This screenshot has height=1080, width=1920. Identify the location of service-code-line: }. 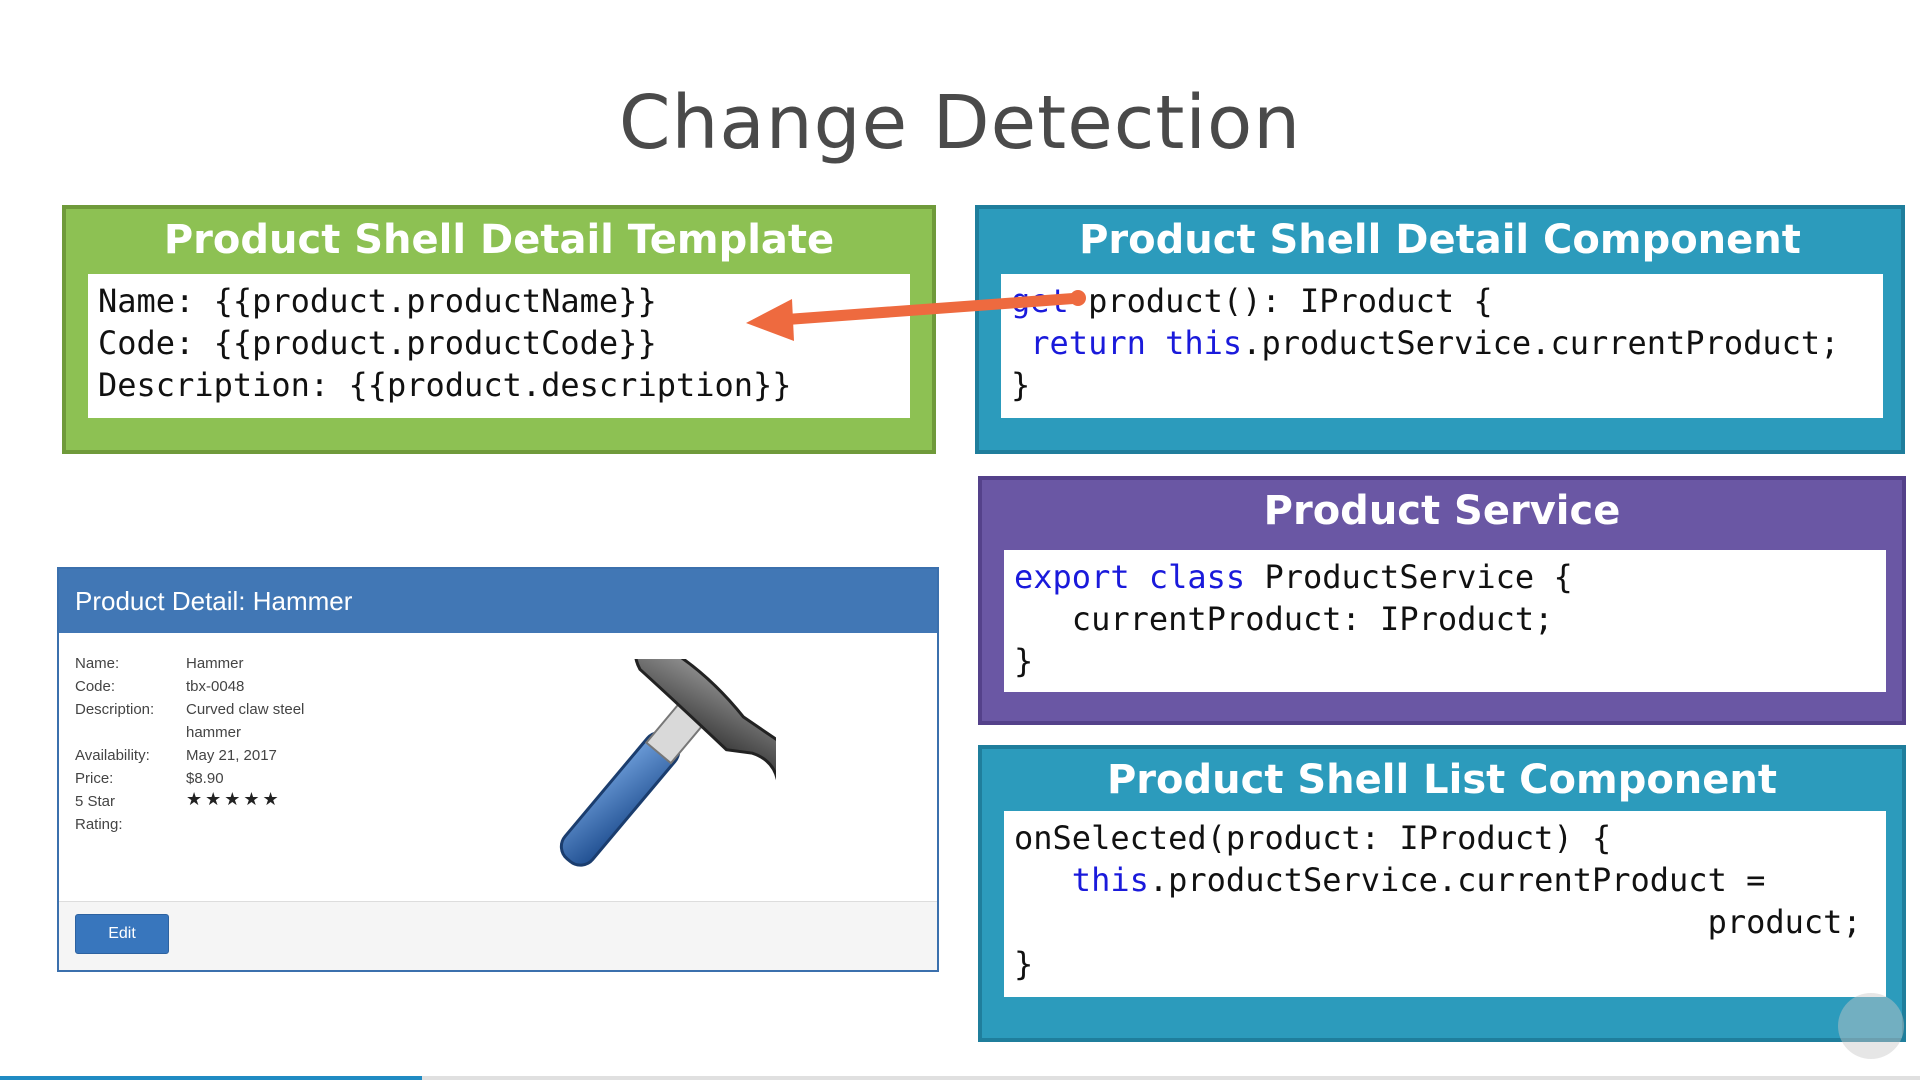
(1024, 661).